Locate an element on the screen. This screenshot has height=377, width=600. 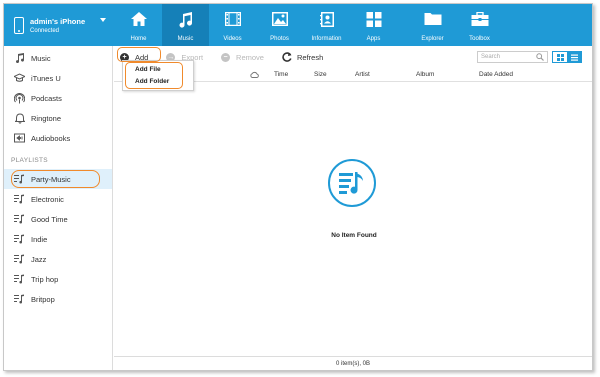
device-status: Connected is located at coordinates (45, 30).